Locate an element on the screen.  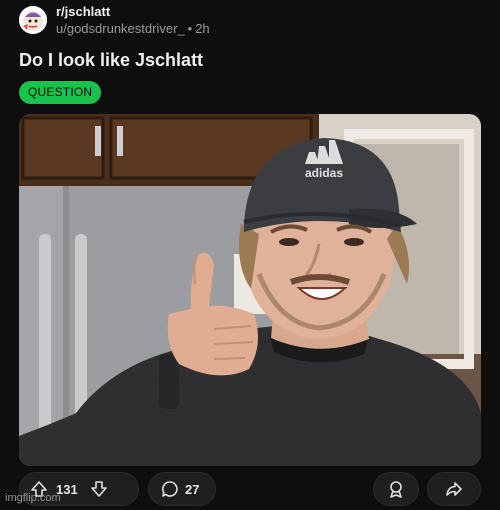
post-byline: u/godsdrunkestdriver_ • 2h is located at coordinates (133, 29).